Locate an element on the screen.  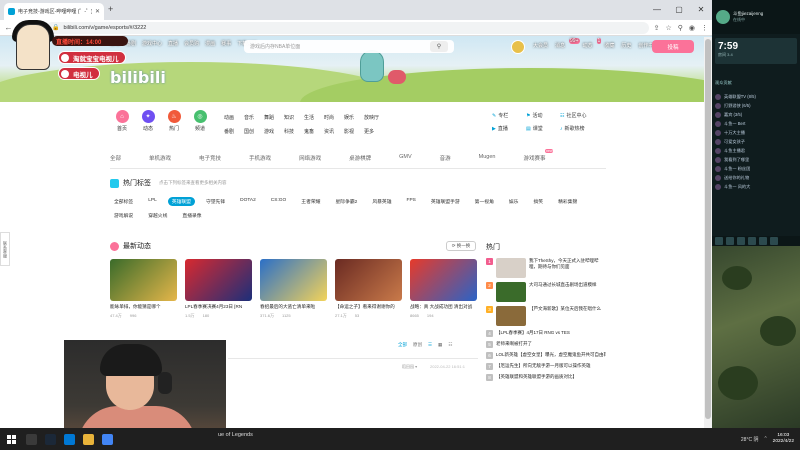
list-filter-option: ▦ is located at coordinates (440, 345).